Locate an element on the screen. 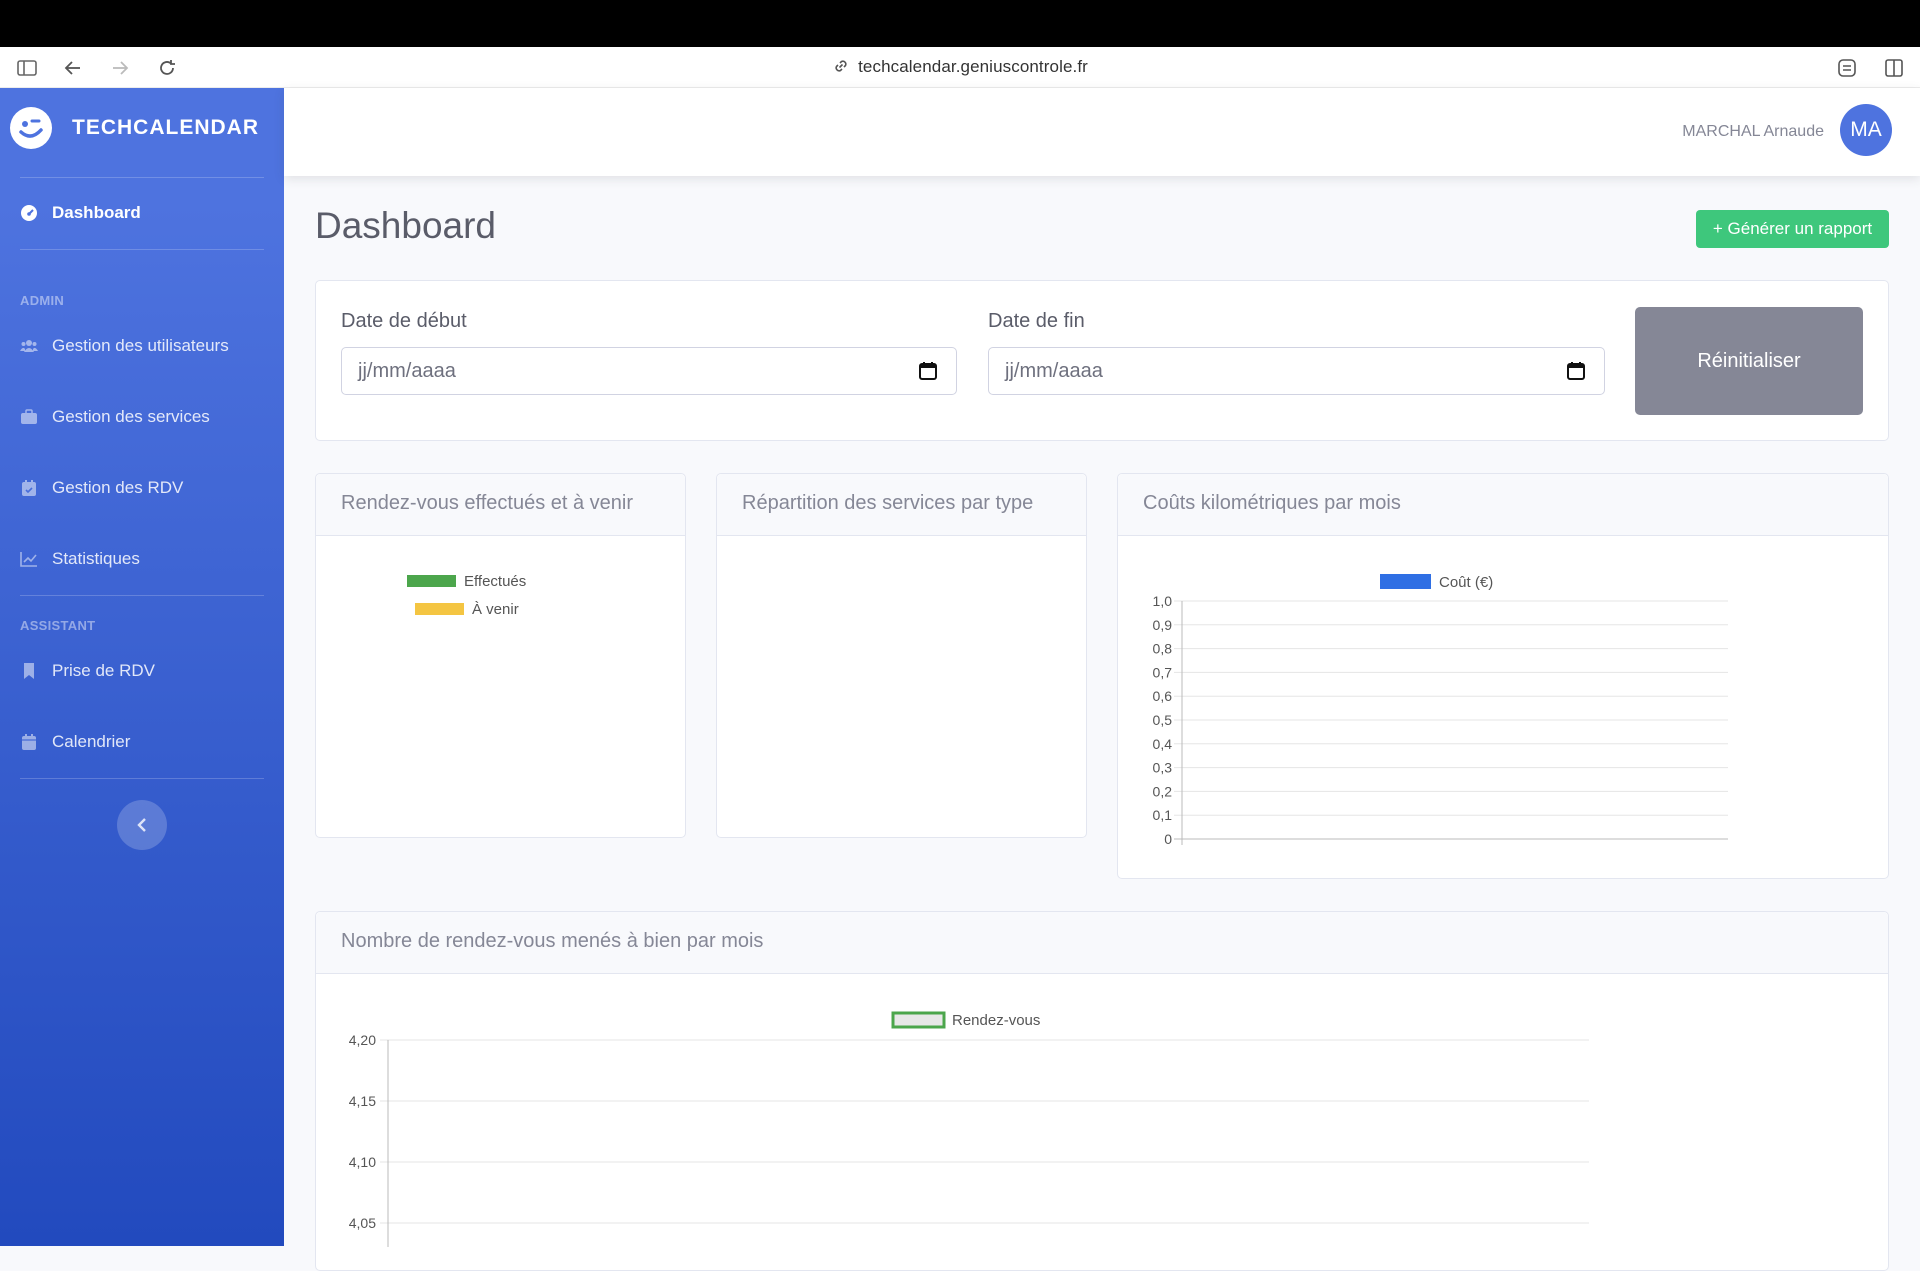 This screenshot has width=1920, height=1271. link-icon is located at coordinates (841, 66).